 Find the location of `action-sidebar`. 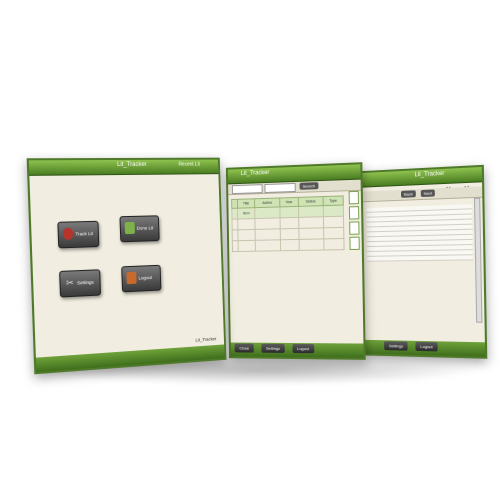

action-sidebar is located at coordinates (354, 221).